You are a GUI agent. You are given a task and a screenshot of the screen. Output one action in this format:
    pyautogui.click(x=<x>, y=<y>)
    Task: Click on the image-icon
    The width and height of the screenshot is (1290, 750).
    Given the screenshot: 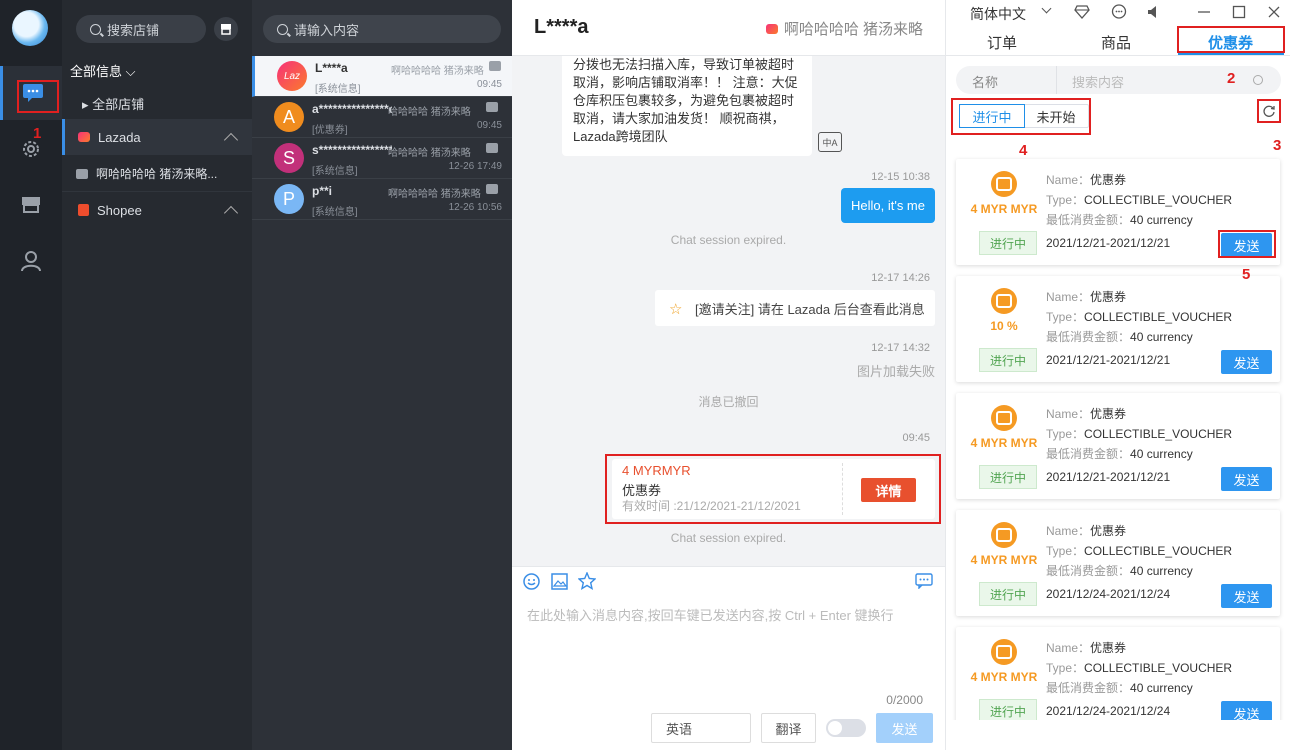 What is the action you would take?
    pyautogui.click(x=559, y=581)
    